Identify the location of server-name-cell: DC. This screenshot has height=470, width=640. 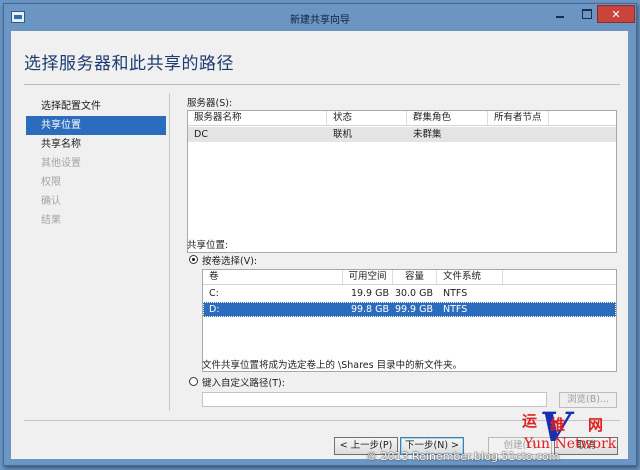
(201, 134).